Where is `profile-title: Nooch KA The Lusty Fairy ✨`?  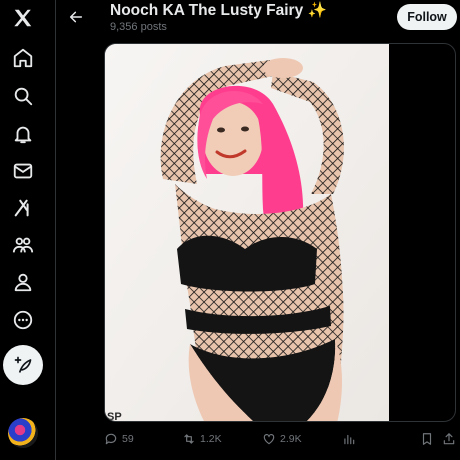 profile-title: Nooch KA The Lusty Fairy ✨ is located at coordinates (218, 10).